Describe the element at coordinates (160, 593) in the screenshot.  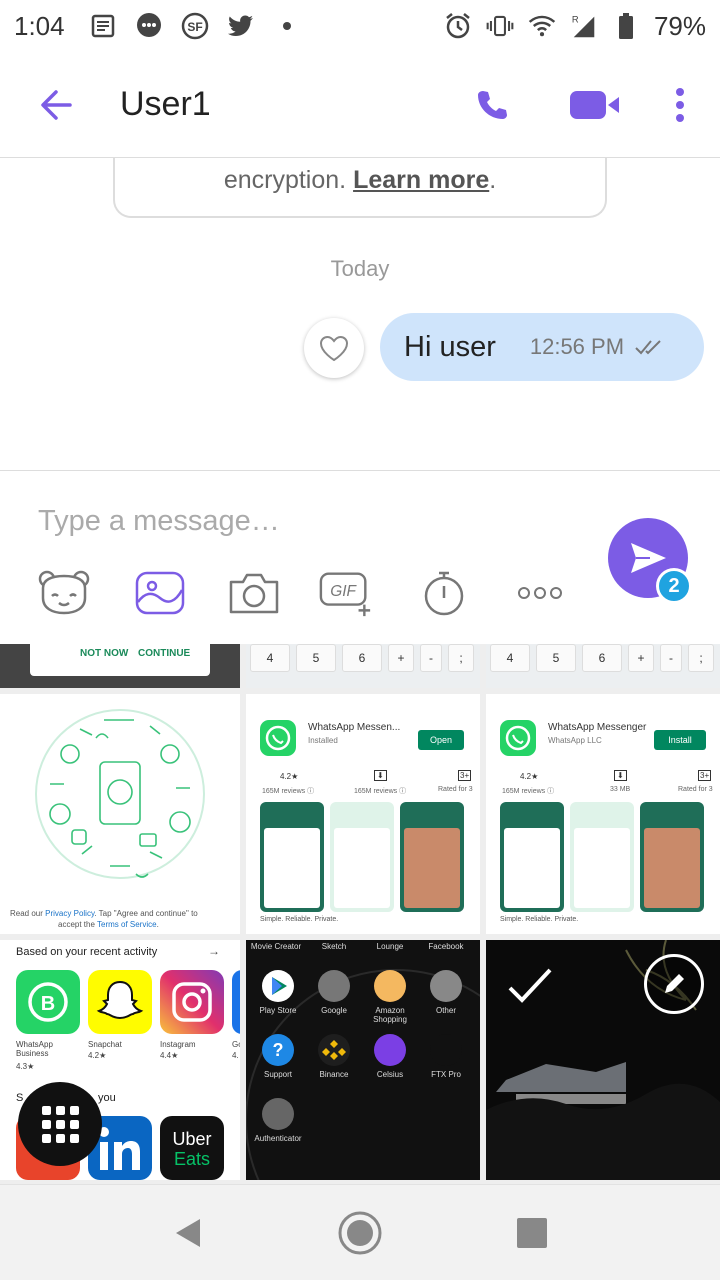
I see `gallery-button` at that location.